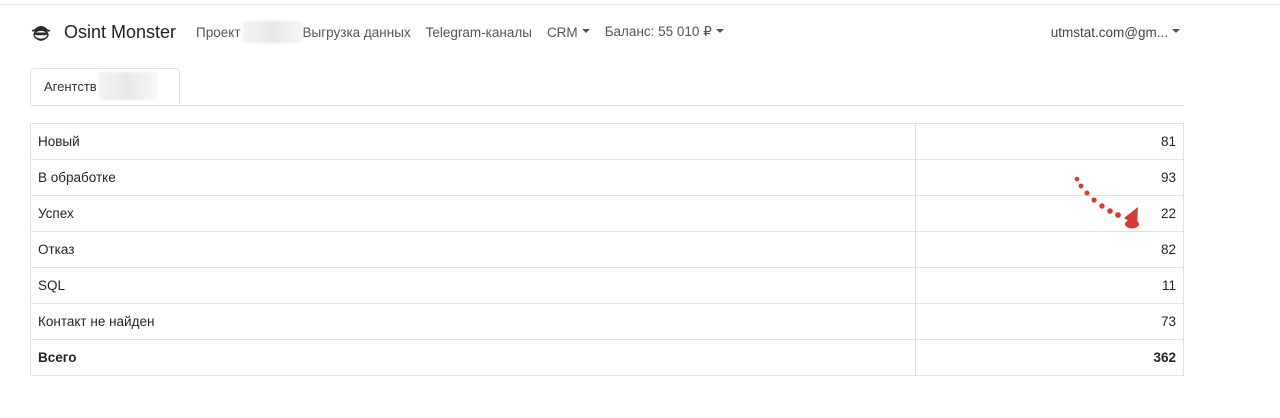 This screenshot has width=1280, height=418. What do you see at coordinates (1106, 202) in the screenshot?
I see `annotation-arrow-icon` at bounding box center [1106, 202].